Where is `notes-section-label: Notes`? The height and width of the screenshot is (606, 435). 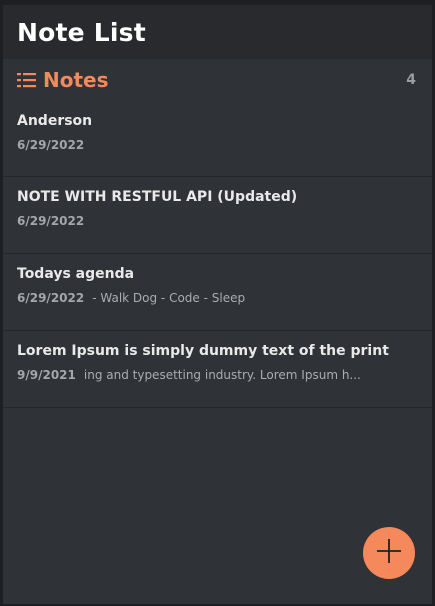
notes-section-label: Notes is located at coordinates (76, 80).